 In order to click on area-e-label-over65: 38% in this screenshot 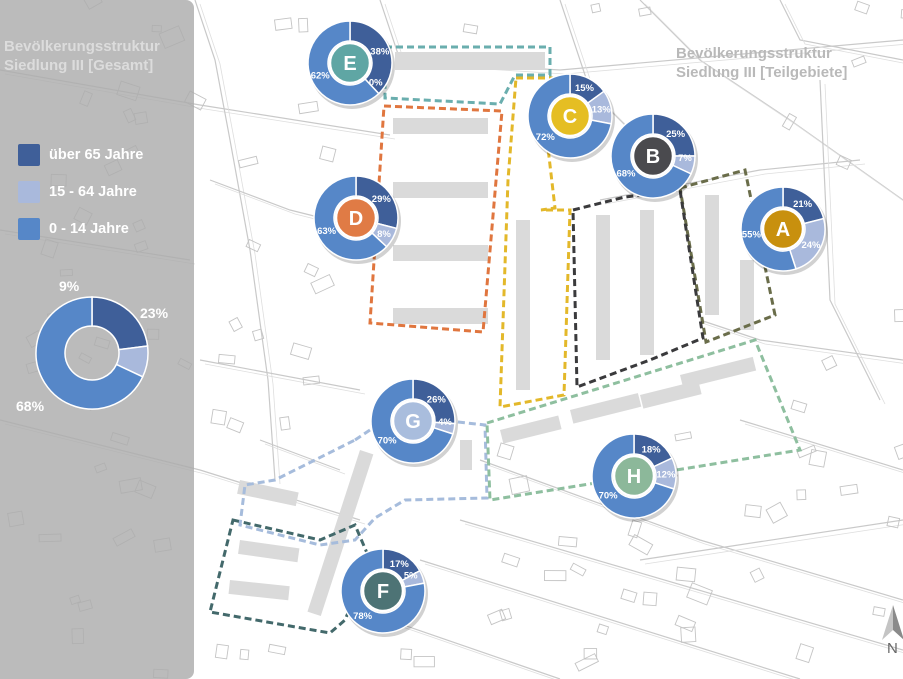, I will do `click(380, 52)`.